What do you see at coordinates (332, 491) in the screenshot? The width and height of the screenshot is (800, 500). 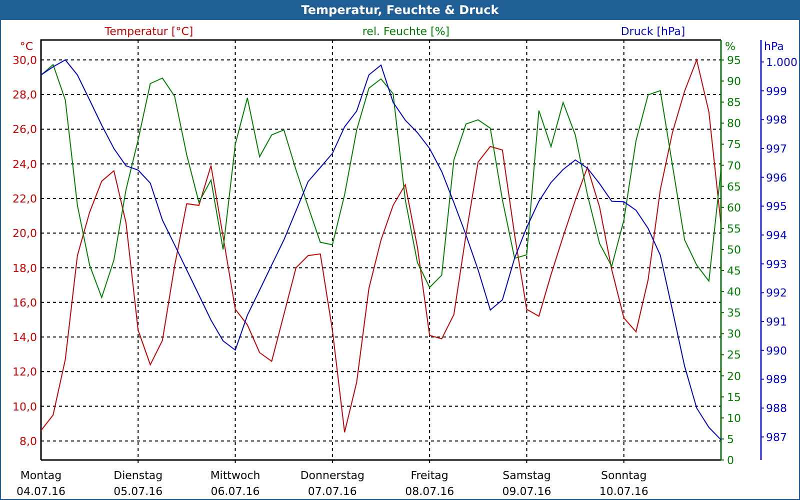 I see `date-label: 07.07.16` at bounding box center [332, 491].